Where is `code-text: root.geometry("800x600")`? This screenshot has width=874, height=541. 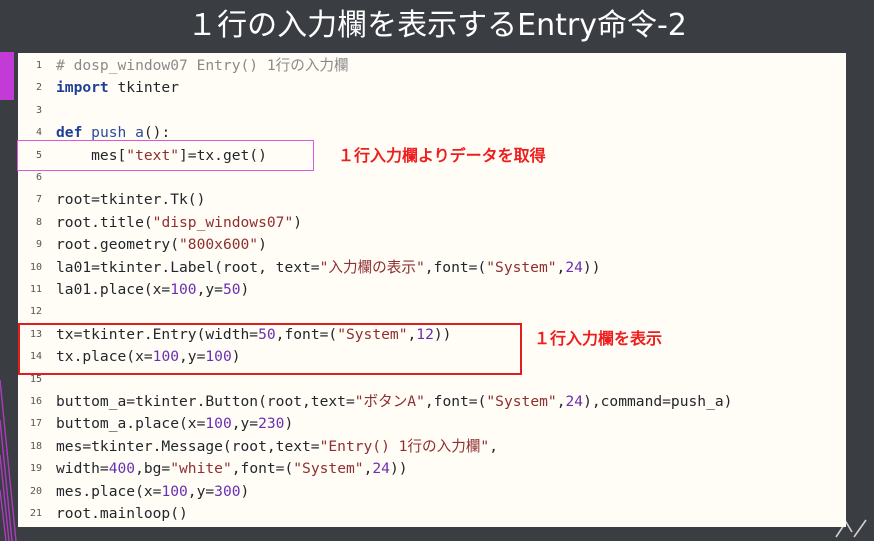 code-text: root.geometry("800x600") is located at coordinates (161, 245).